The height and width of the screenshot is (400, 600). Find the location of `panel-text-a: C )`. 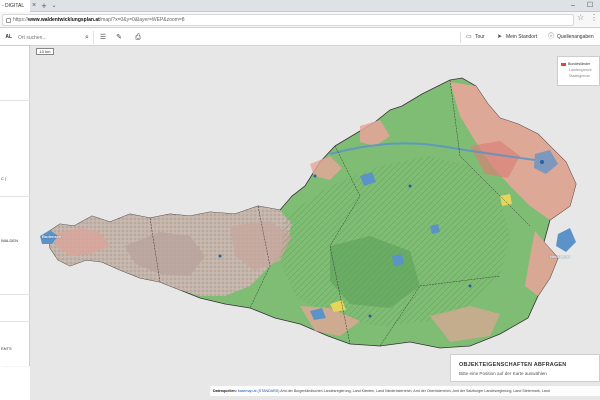

panel-text-a: C ) is located at coordinates (3, 178).